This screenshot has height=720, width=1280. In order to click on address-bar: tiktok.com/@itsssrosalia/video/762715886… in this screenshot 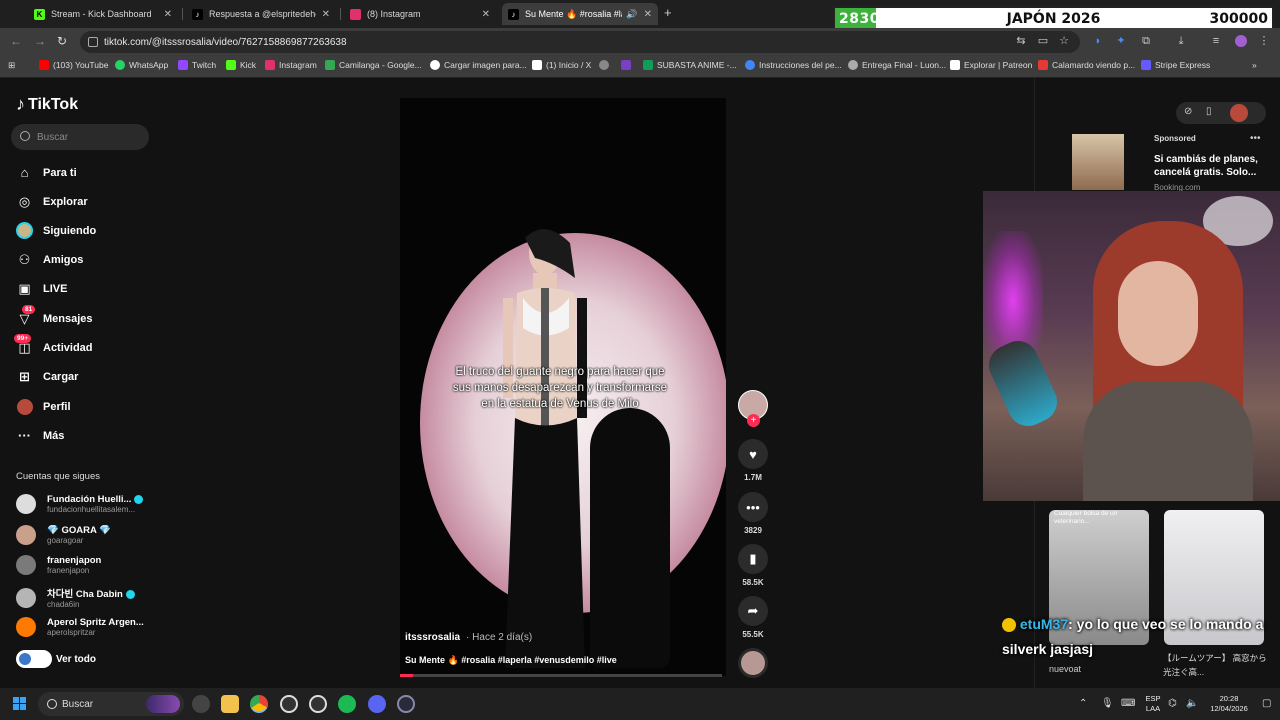, I will do `click(580, 42)`.